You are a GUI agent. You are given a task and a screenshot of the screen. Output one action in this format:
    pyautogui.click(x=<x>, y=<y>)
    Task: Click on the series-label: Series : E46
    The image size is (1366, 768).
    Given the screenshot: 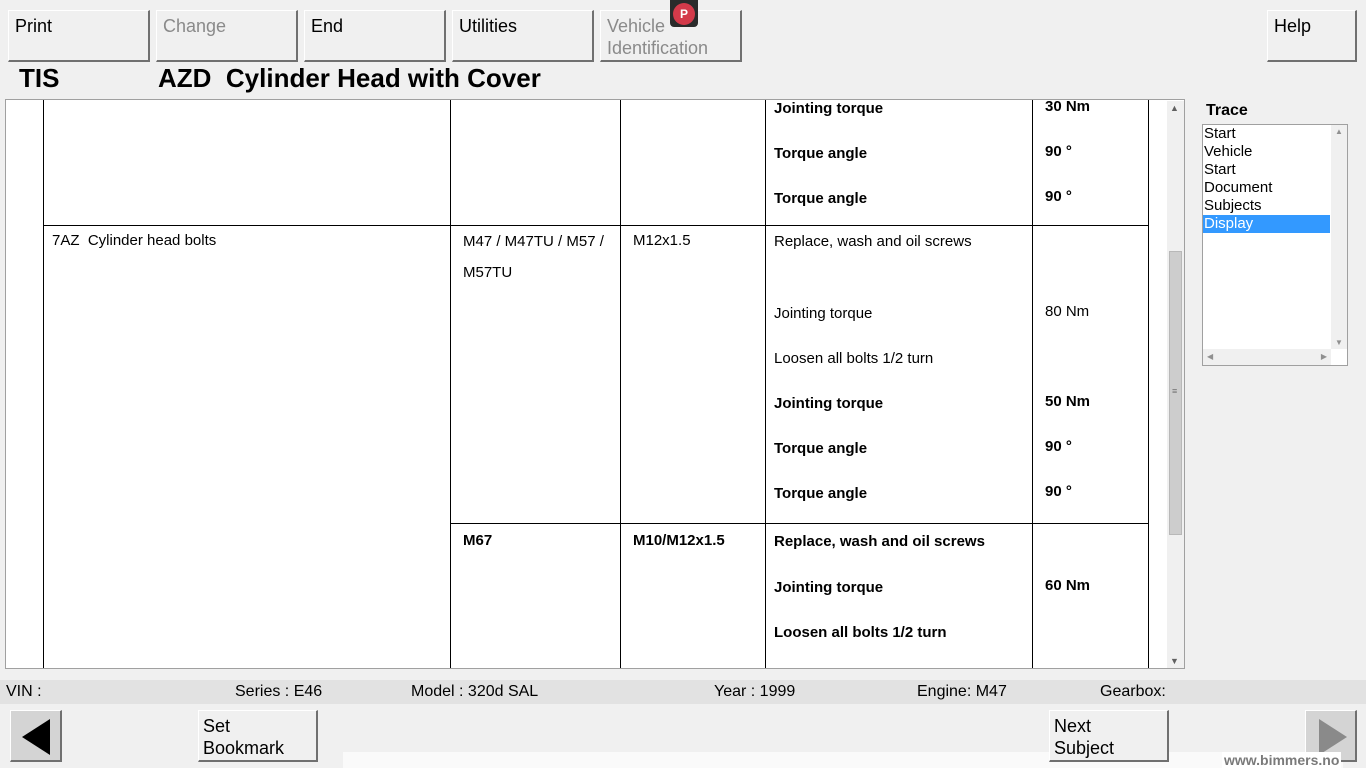 What is the action you would take?
    pyautogui.click(x=279, y=691)
    